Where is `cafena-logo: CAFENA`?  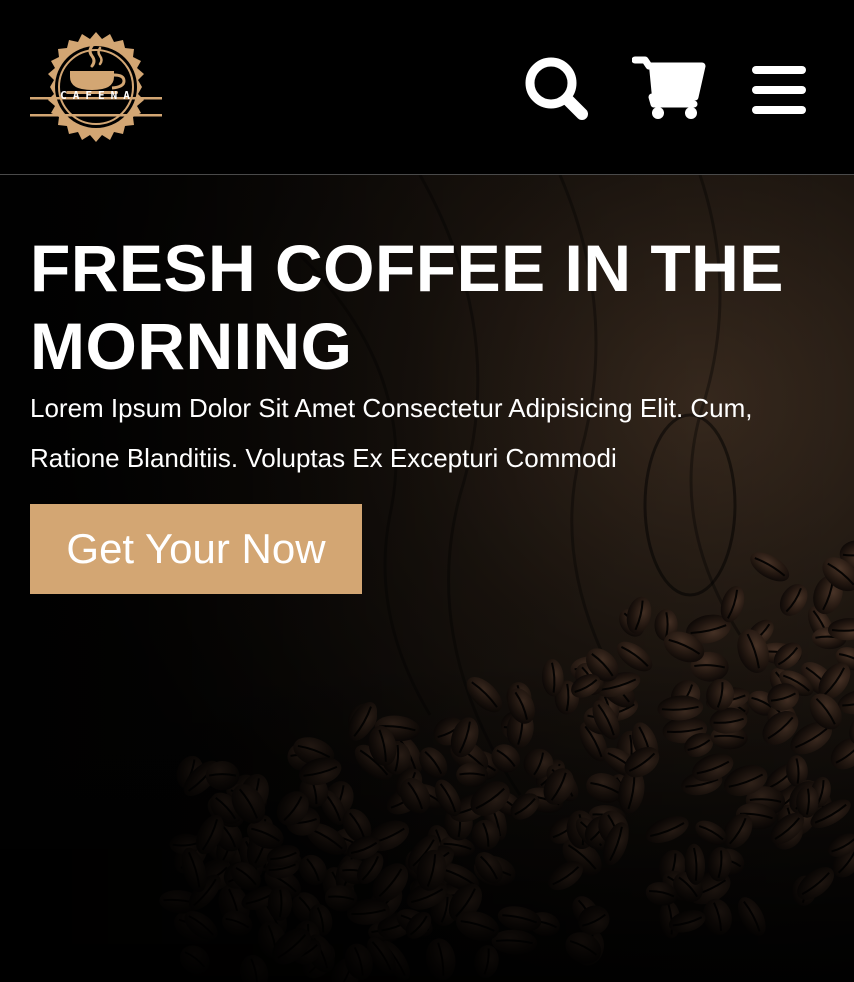 cafena-logo: CAFENA is located at coordinates (96, 87).